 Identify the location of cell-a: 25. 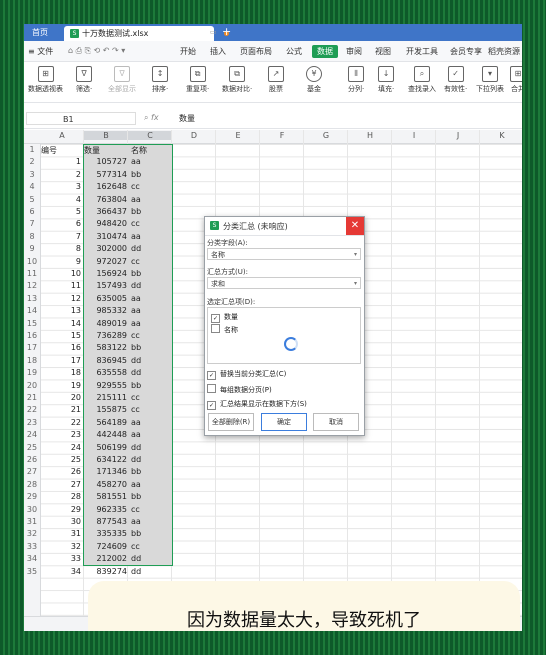
(61, 459).